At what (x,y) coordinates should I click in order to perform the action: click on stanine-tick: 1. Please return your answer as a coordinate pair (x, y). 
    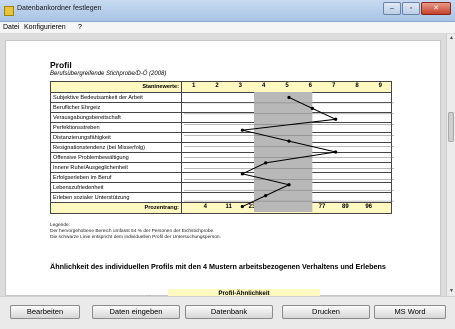
    Looking at the image, I should click on (193, 86).